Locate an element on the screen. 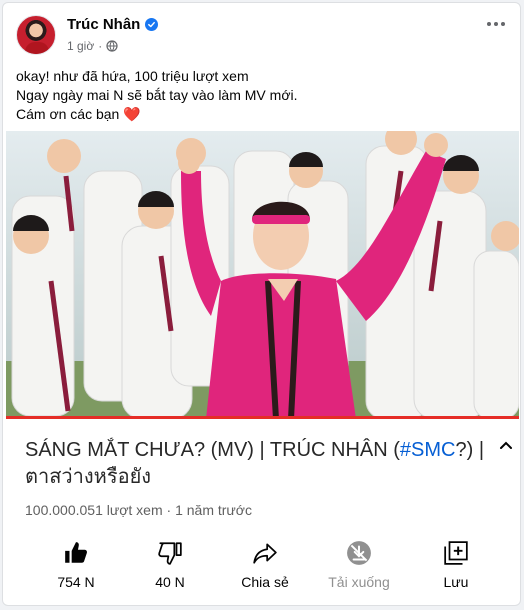 This screenshot has height=610, width=524. save-label: Lưu is located at coordinates (456, 582).